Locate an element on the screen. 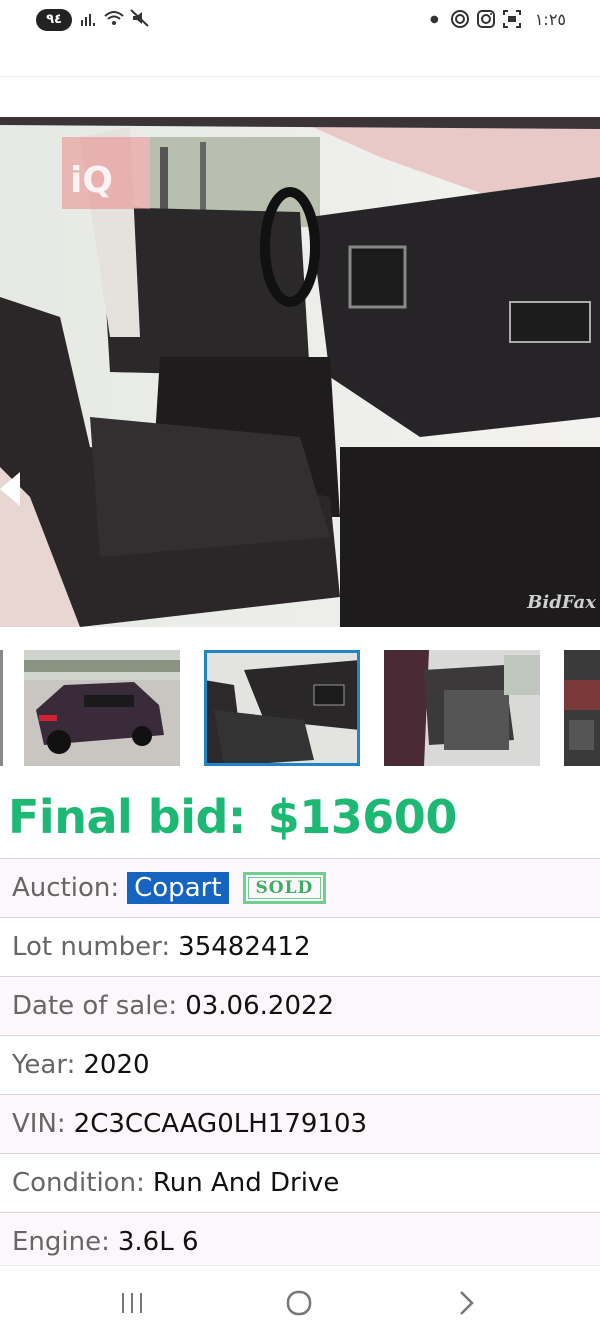 This screenshot has height=1340, width=600. wifi-icon is located at coordinates (114, 20).